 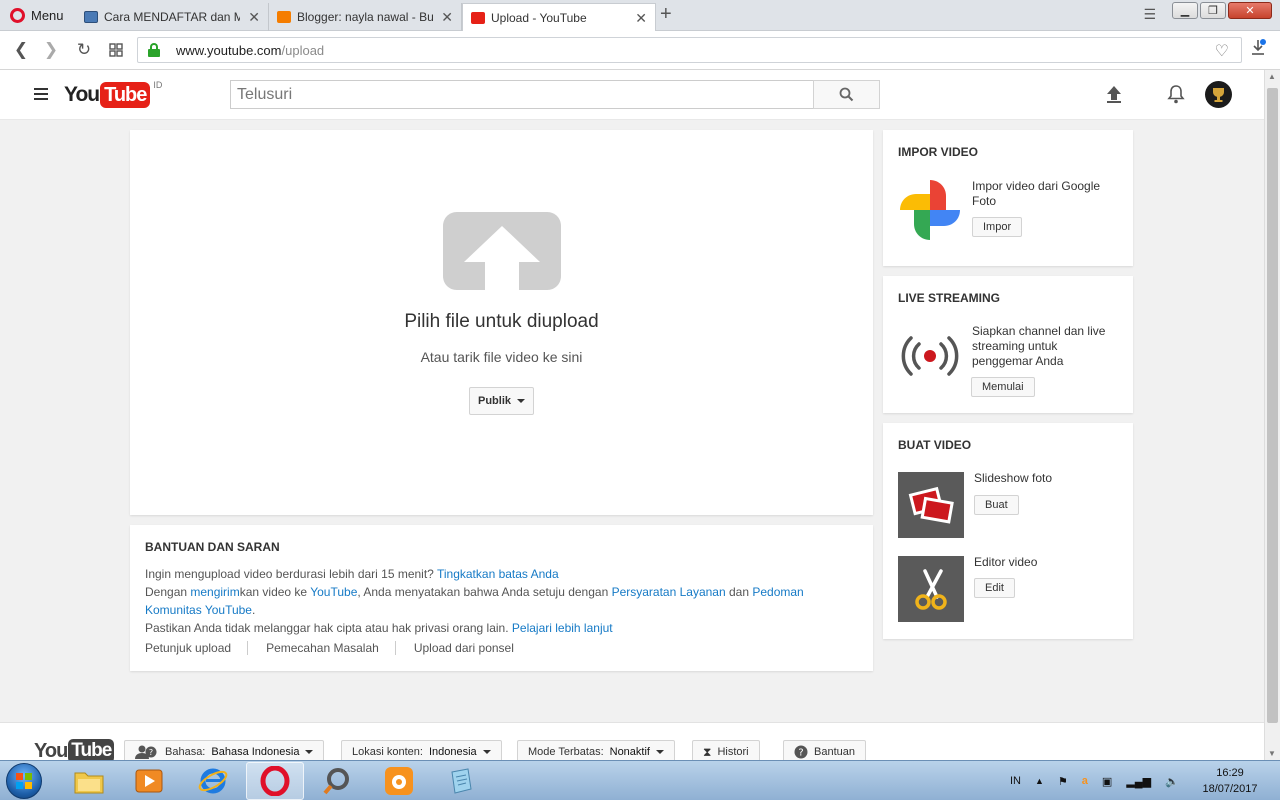 What do you see at coordinates (1185, 10) in the screenshot?
I see `minimize-icon: ▁` at bounding box center [1185, 10].